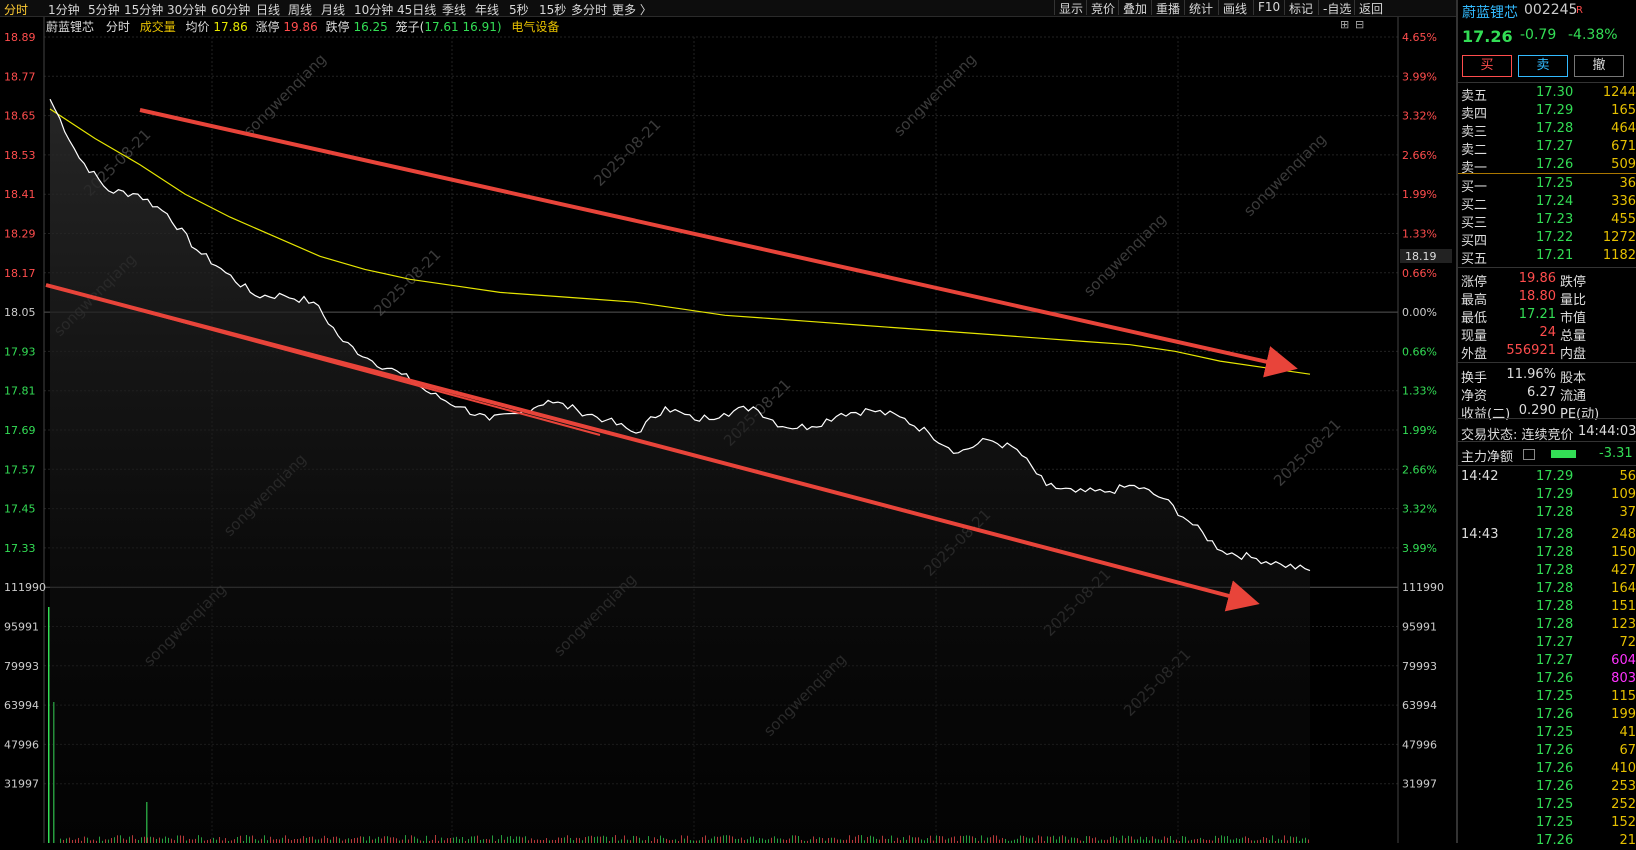 The width and height of the screenshot is (1636, 850). I want to click on price-tick: 17.81, so click(20, 391).